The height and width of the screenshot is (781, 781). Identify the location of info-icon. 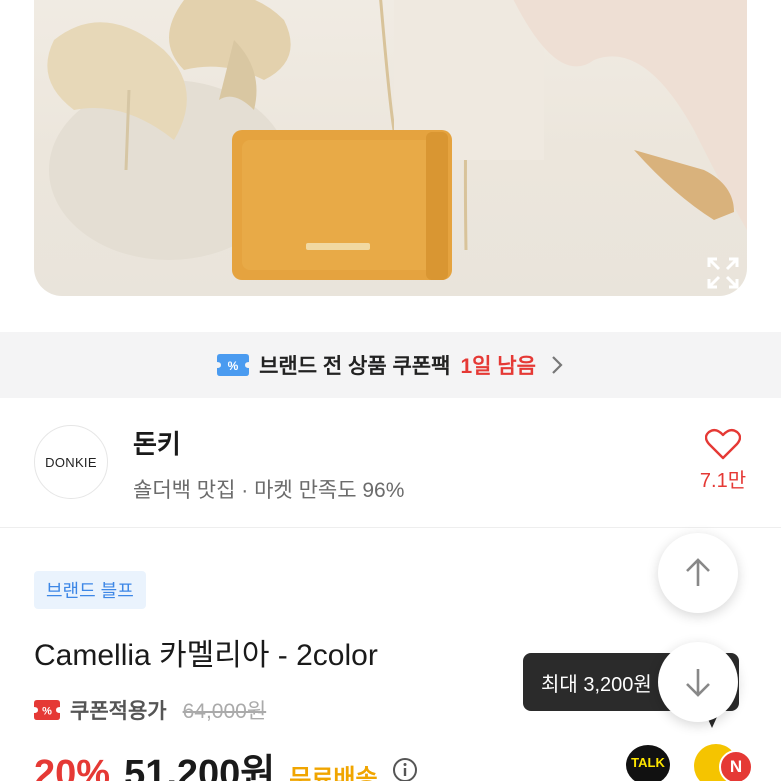
(405, 769).